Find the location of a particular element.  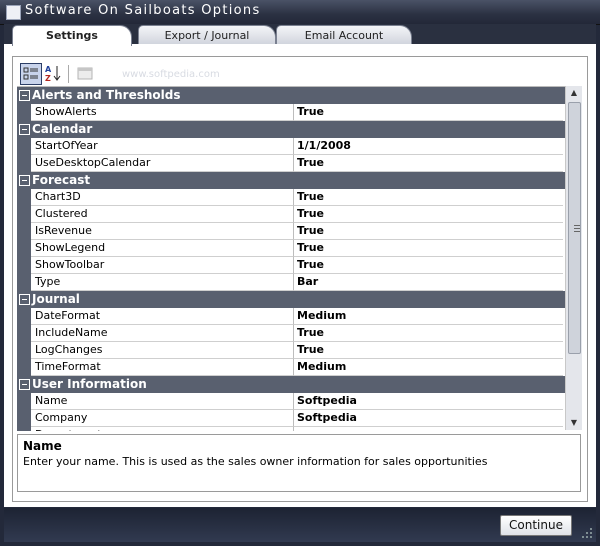

tab-strip: Settings Export / Journal Email Account is located at coordinates (300, 35).